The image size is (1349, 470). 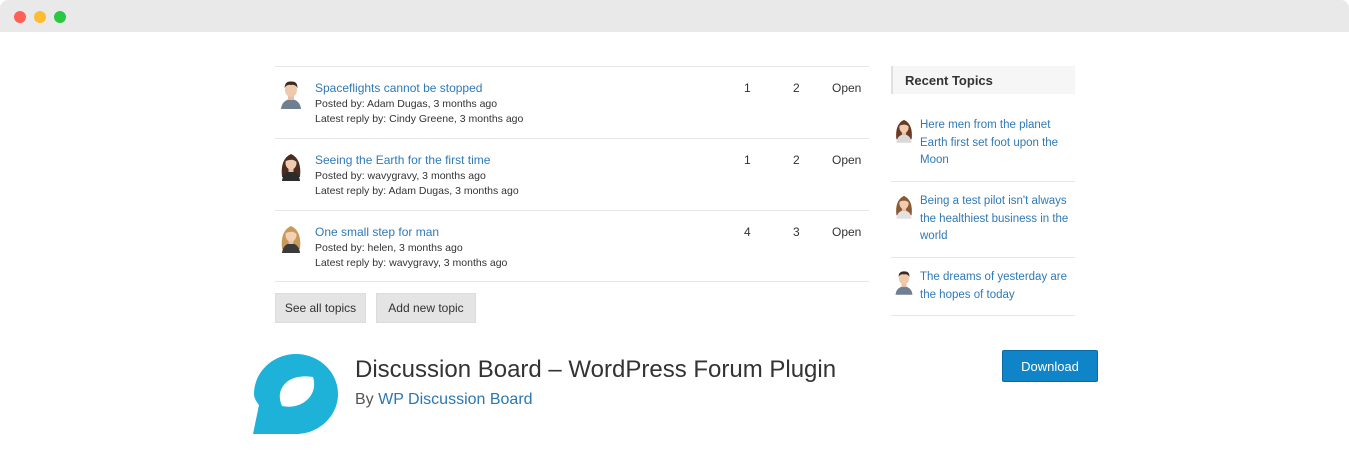 What do you see at coordinates (320, 308) in the screenshot?
I see `see-all-topics-button: See all topics` at bounding box center [320, 308].